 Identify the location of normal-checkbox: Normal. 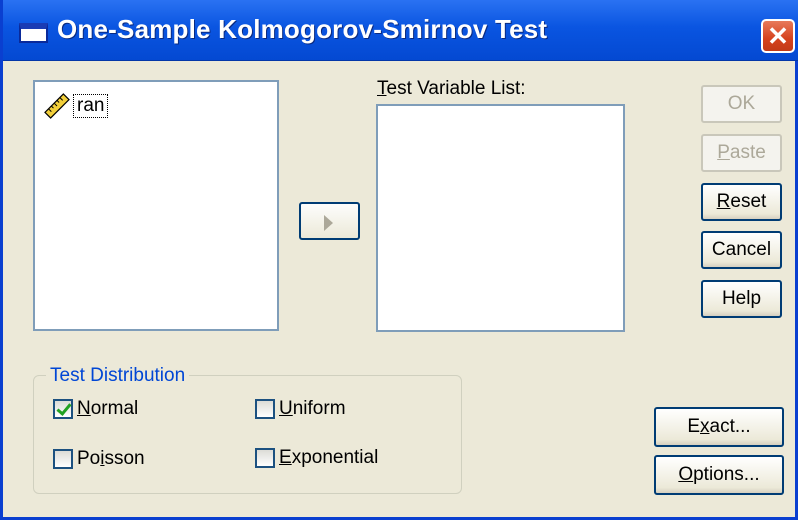
(95, 409).